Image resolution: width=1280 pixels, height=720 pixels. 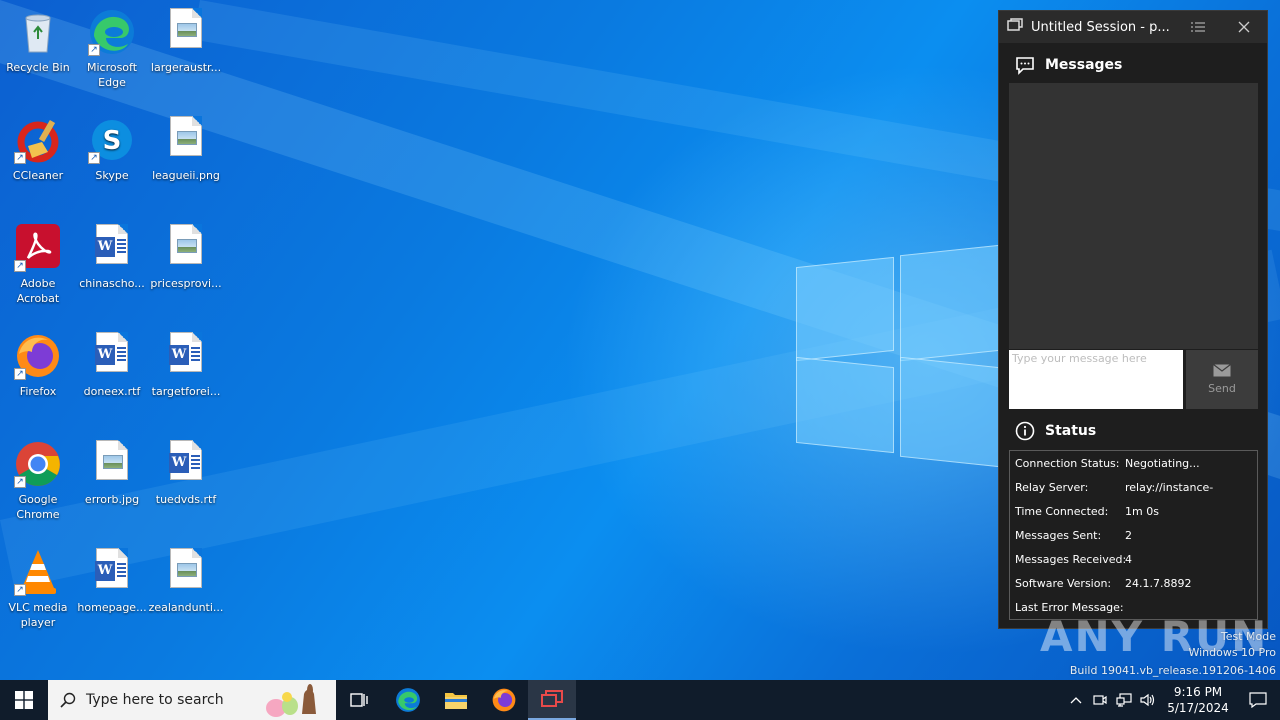 I want to click on action-center-icon, so click(x=1258, y=700).